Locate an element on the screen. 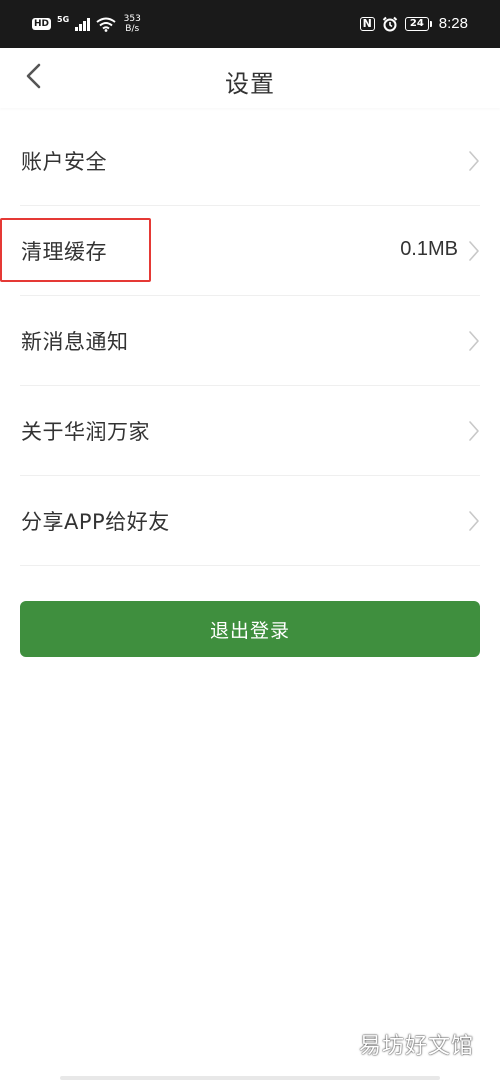 This screenshot has width=500, height=1084. status-left: HD 5G 353 B/s is located at coordinates (86, 24).